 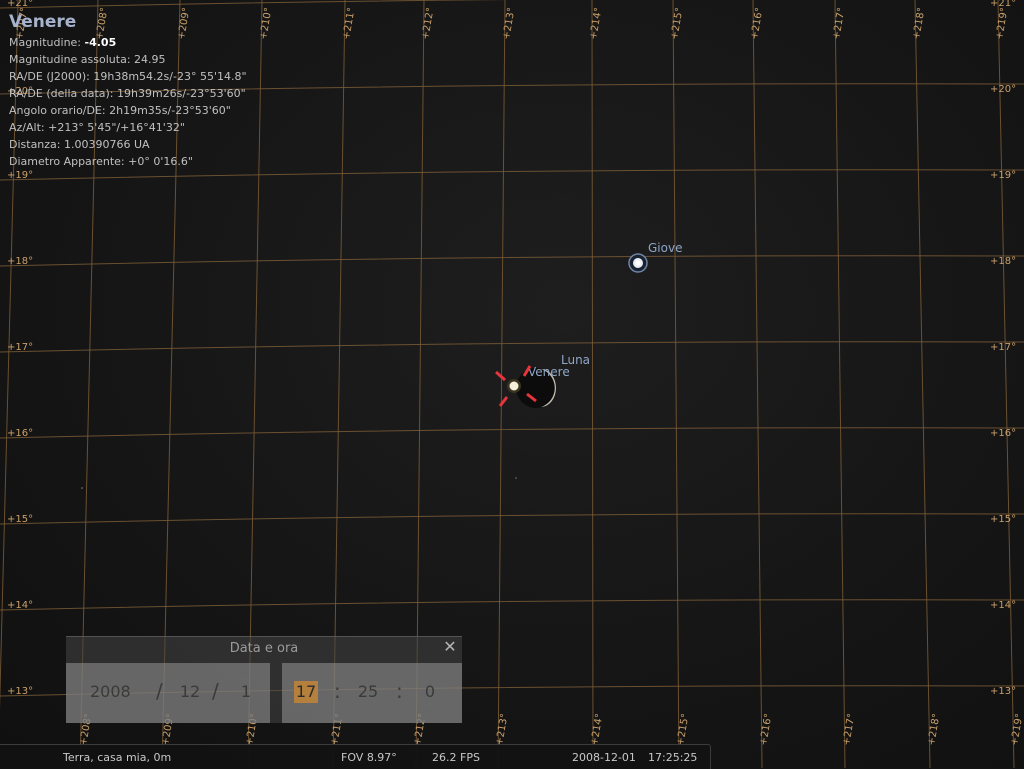 I want to click on abs-magnitude-row: Magnitudine assoluta: 24.95, so click(x=87, y=59).